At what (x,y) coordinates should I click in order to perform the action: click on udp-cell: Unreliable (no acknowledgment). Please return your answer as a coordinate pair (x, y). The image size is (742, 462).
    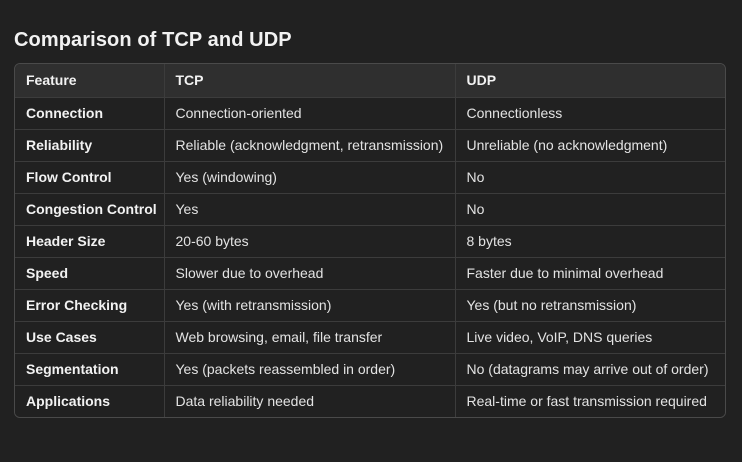
    Looking at the image, I should click on (590, 145).